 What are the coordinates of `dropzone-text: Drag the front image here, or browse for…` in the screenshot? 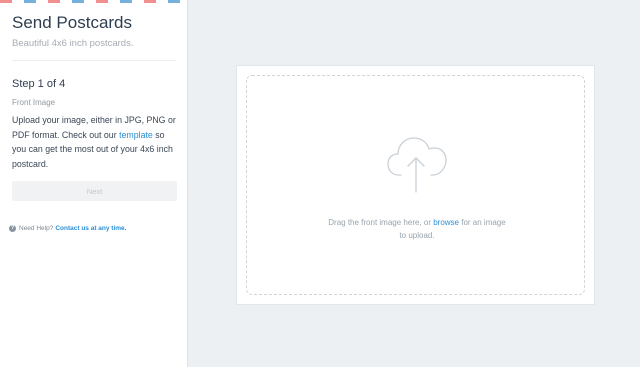 It's located at (417, 229).